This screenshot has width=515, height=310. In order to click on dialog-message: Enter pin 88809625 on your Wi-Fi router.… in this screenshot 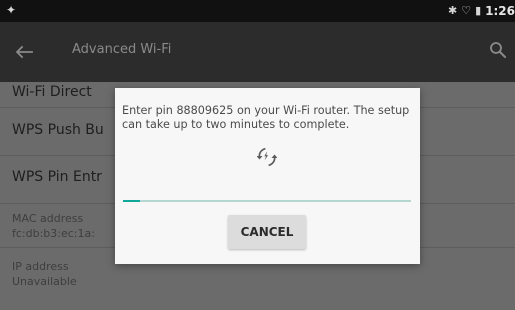, I will do `click(266, 117)`.